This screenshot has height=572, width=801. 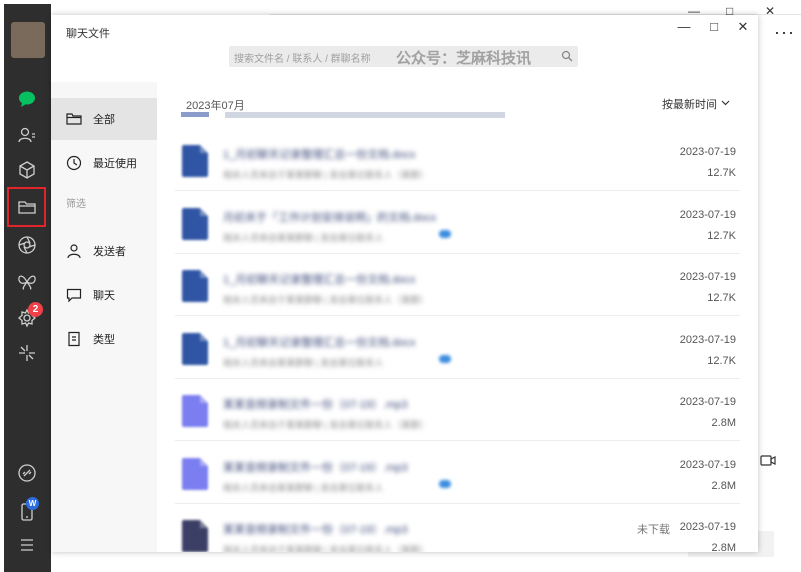 I want to click on sort-dropdown: 按最新时间, so click(x=689, y=104).